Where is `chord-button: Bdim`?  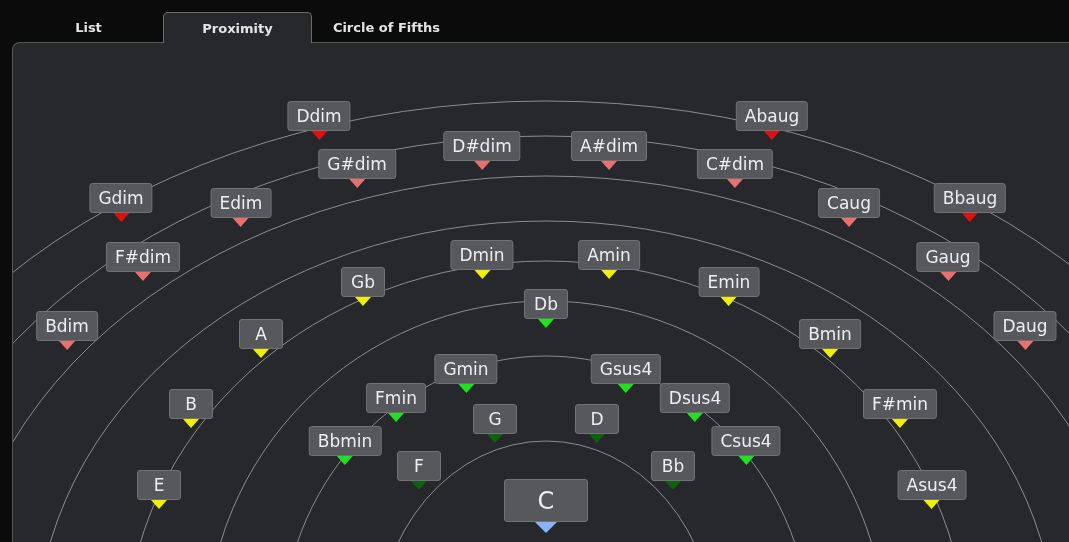 chord-button: Bdim is located at coordinates (67, 326).